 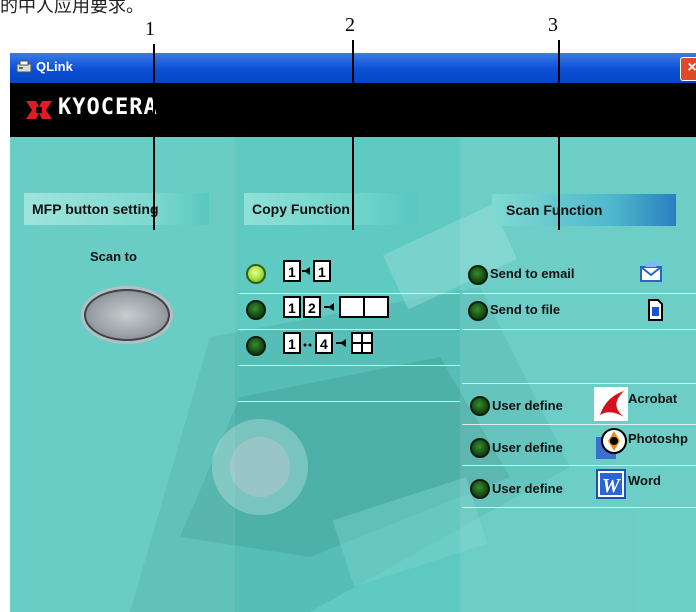 What do you see at coordinates (116, 209) in the screenshot?
I see `mfp-button-setting-header: MFP button setting` at bounding box center [116, 209].